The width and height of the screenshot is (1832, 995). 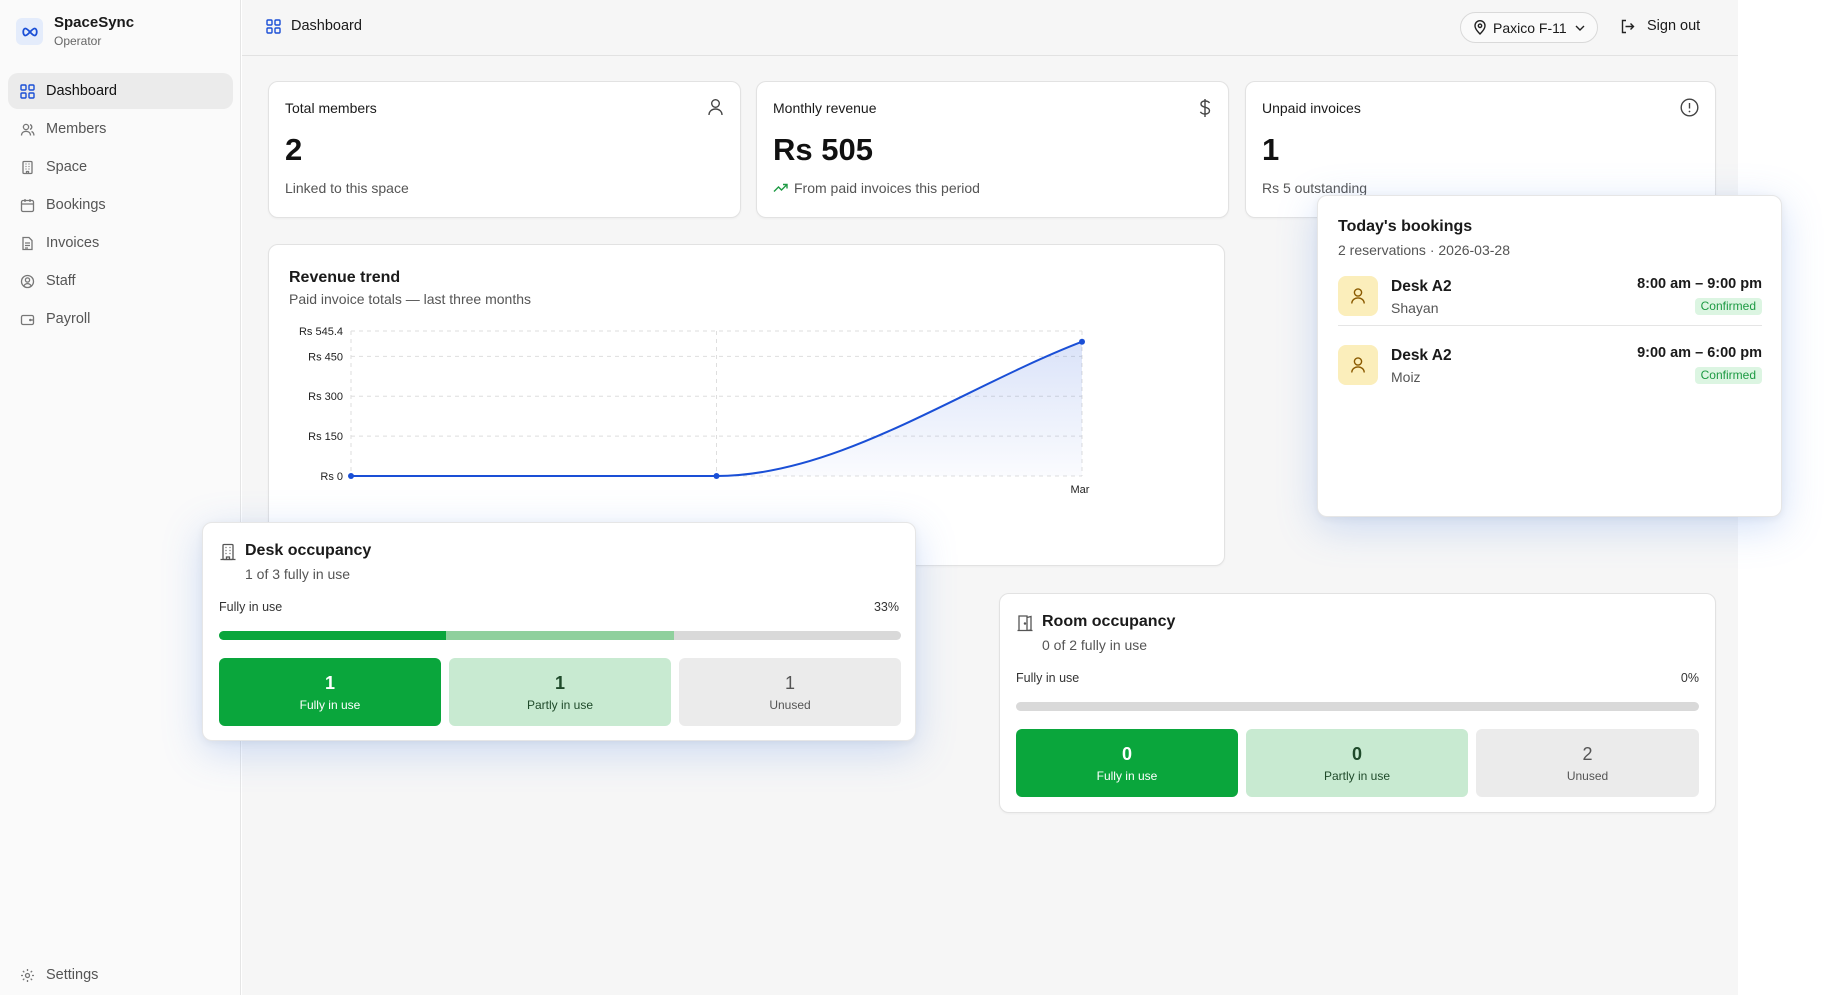 What do you see at coordinates (325, 357) in the screenshot?
I see `y-tick-label: Rs 450` at bounding box center [325, 357].